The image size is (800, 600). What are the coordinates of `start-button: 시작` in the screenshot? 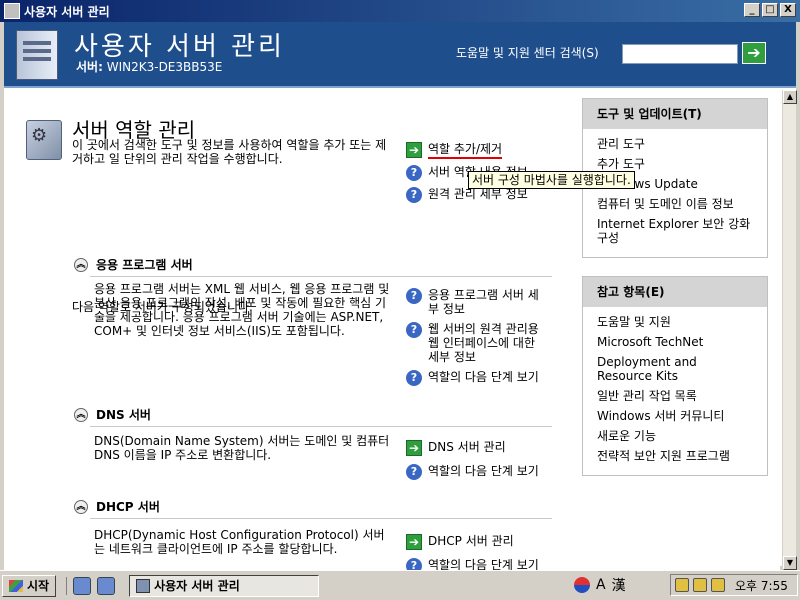 It's located at (29, 585).